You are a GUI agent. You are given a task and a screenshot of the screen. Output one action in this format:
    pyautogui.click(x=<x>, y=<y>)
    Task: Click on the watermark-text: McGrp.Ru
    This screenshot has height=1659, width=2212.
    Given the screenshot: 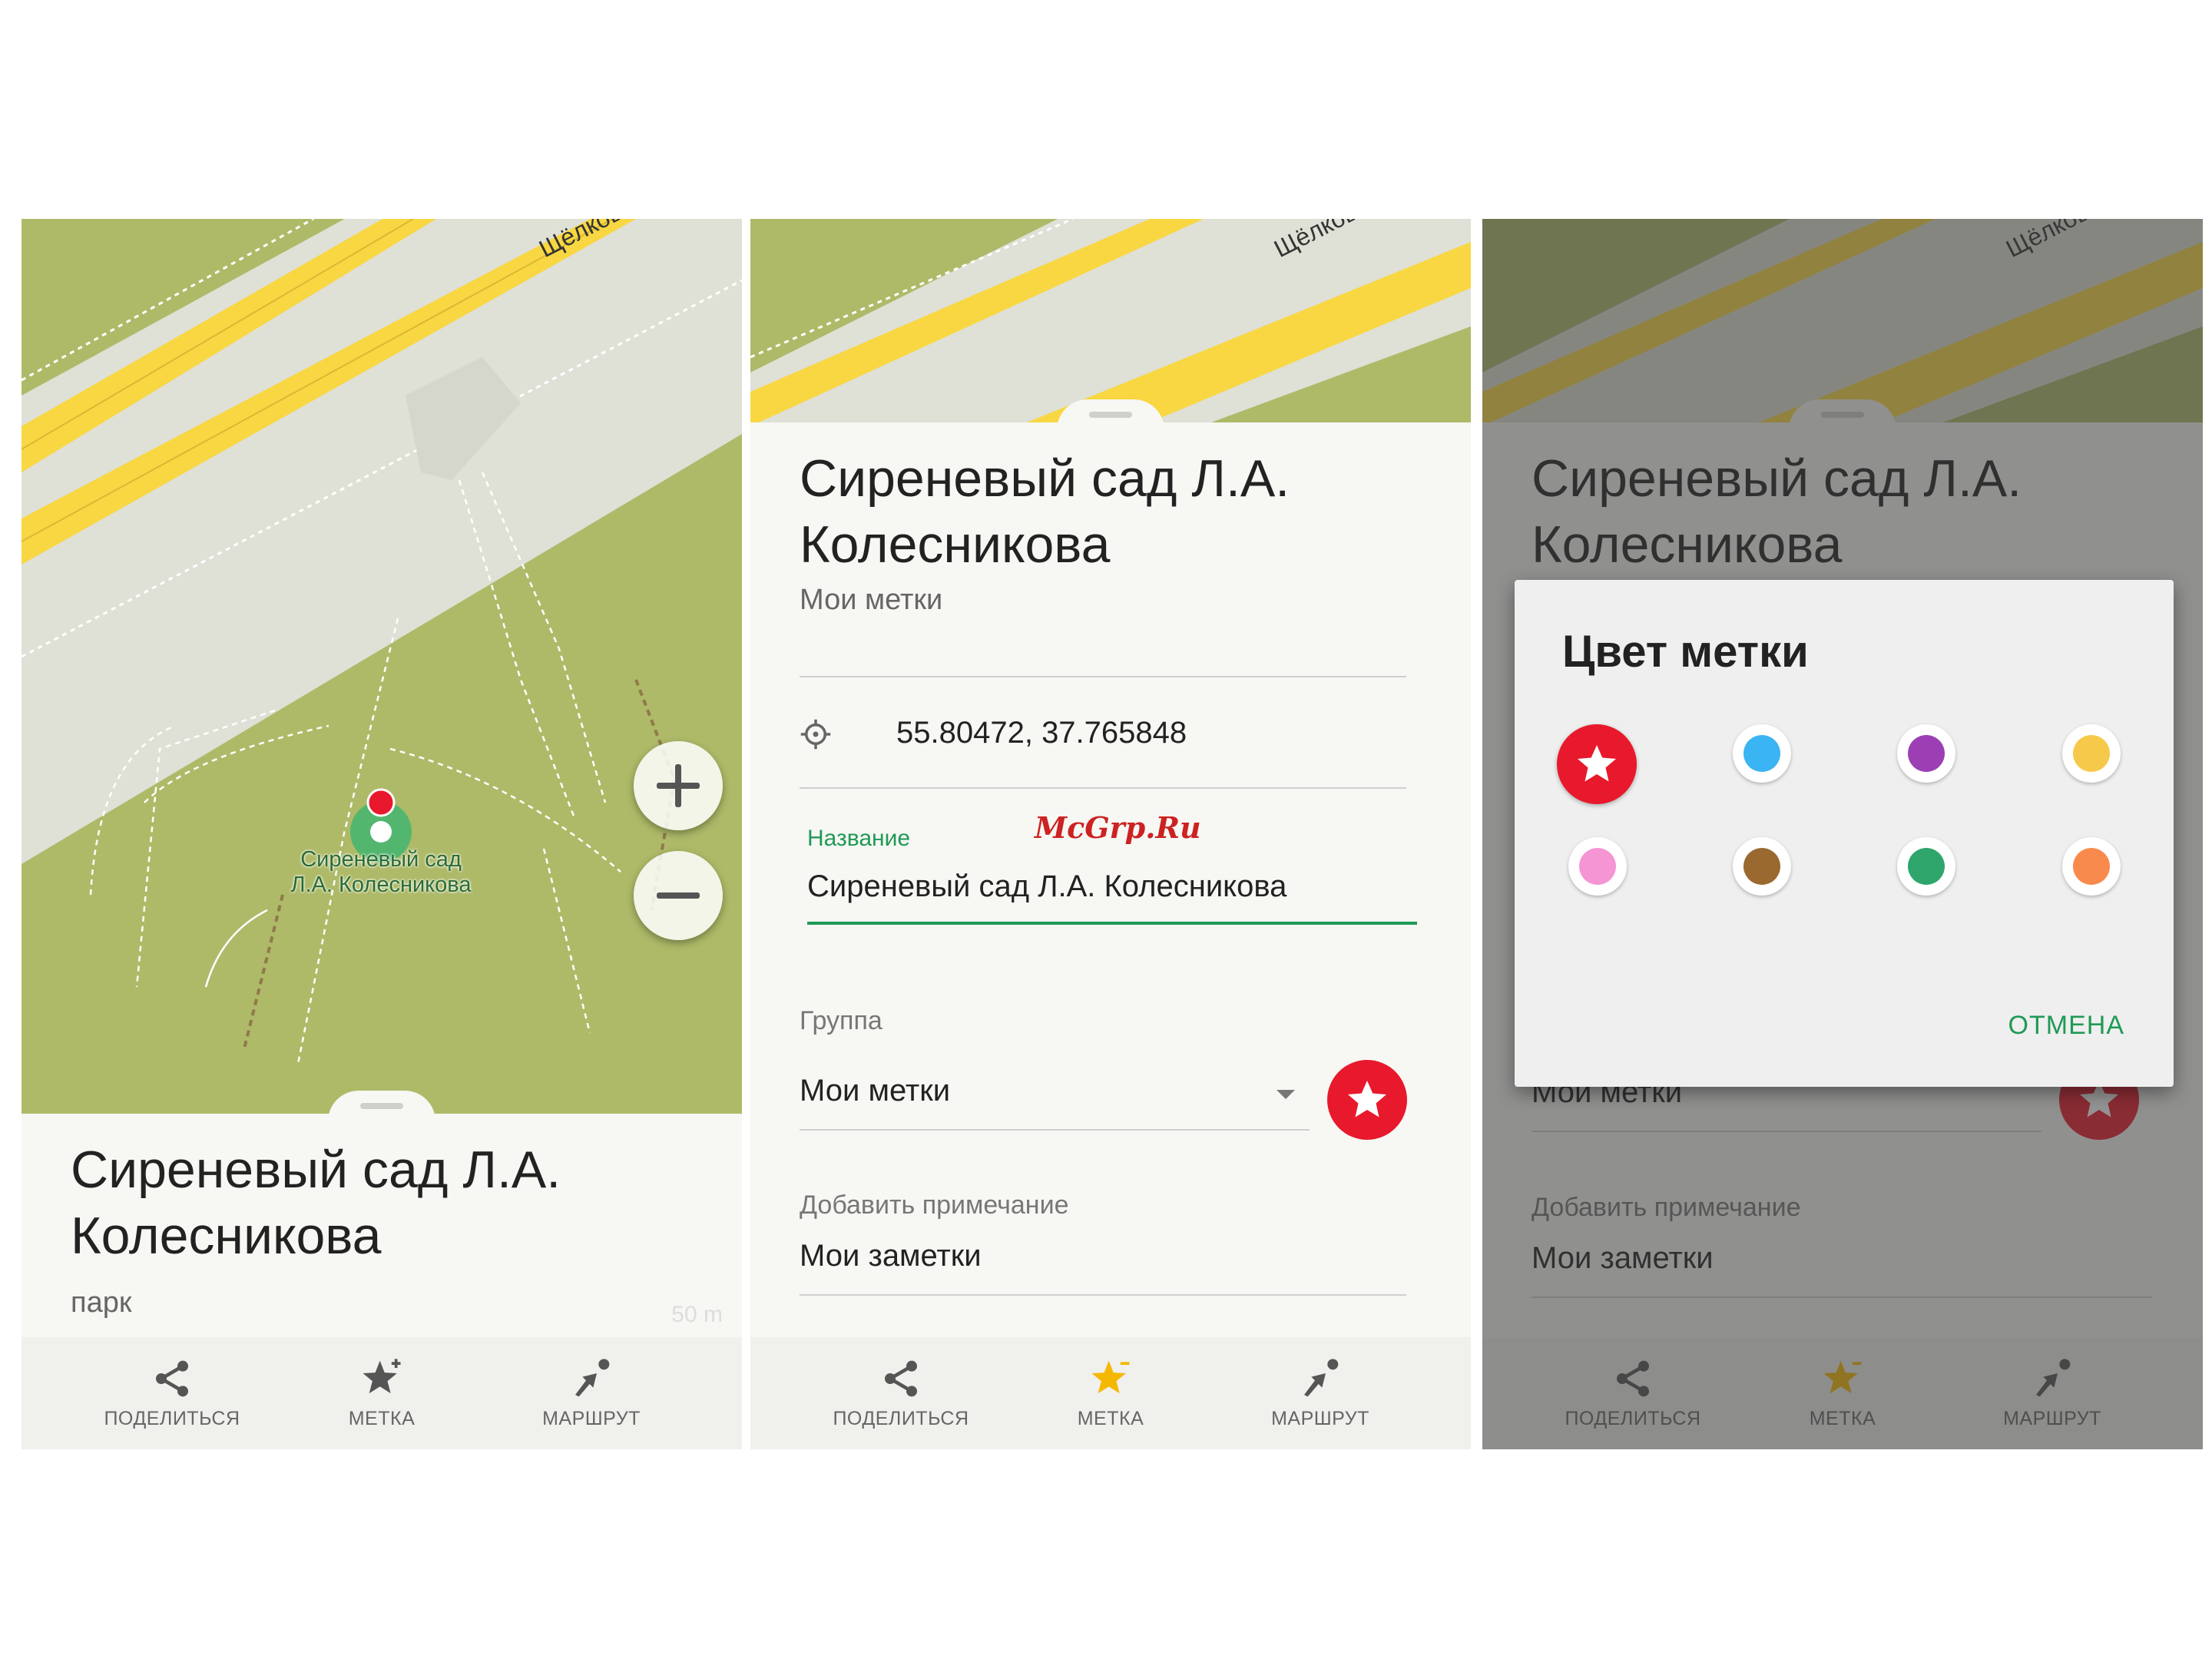 What is the action you would take?
    pyautogui.click(x=1118, y=827)
    